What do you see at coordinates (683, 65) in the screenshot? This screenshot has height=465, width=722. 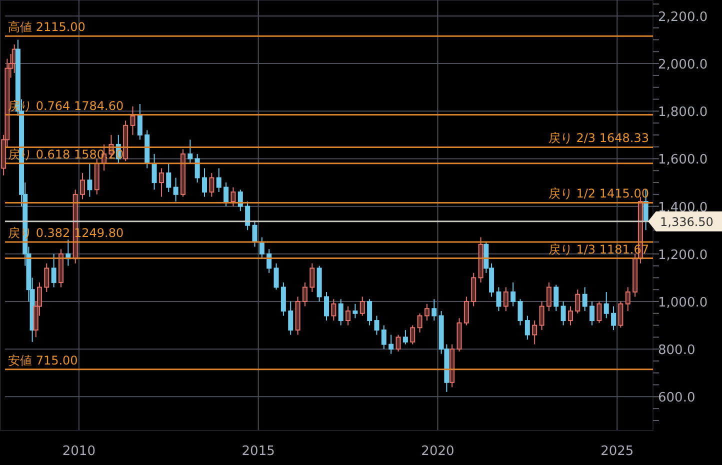 I see `y-axis-label: 2,000.0` at bounding box center [683, 65].